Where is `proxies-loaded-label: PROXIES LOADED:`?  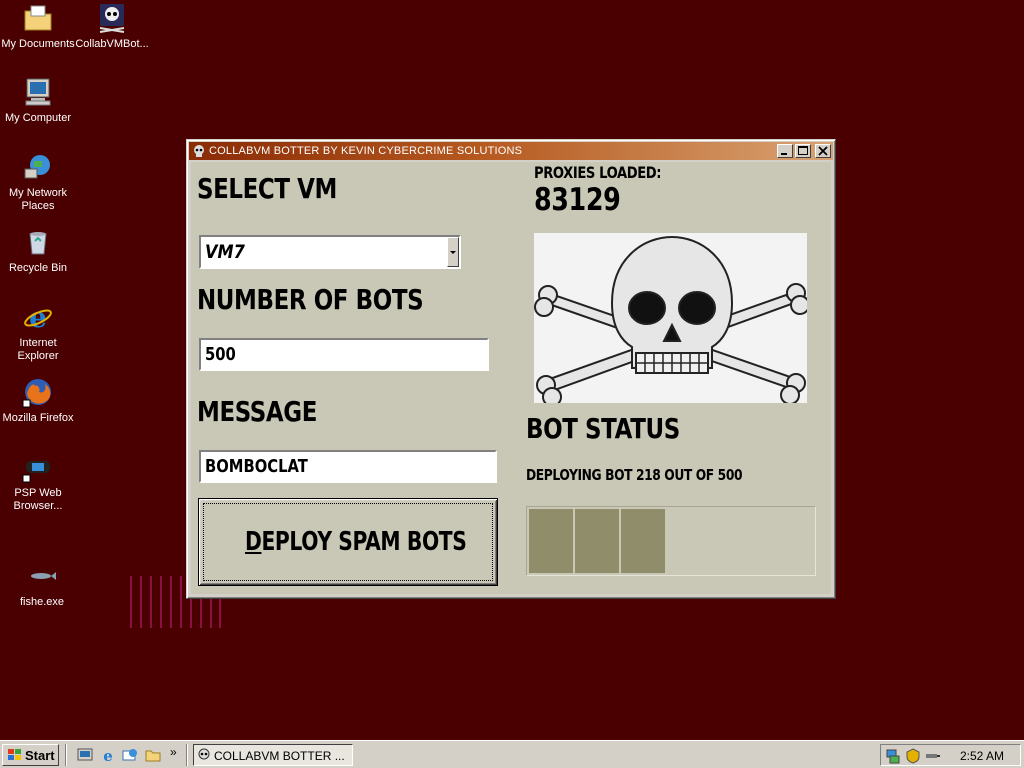 proxies-loaded-label: PROXIES LOADED: is located at coordinates (598, 172).